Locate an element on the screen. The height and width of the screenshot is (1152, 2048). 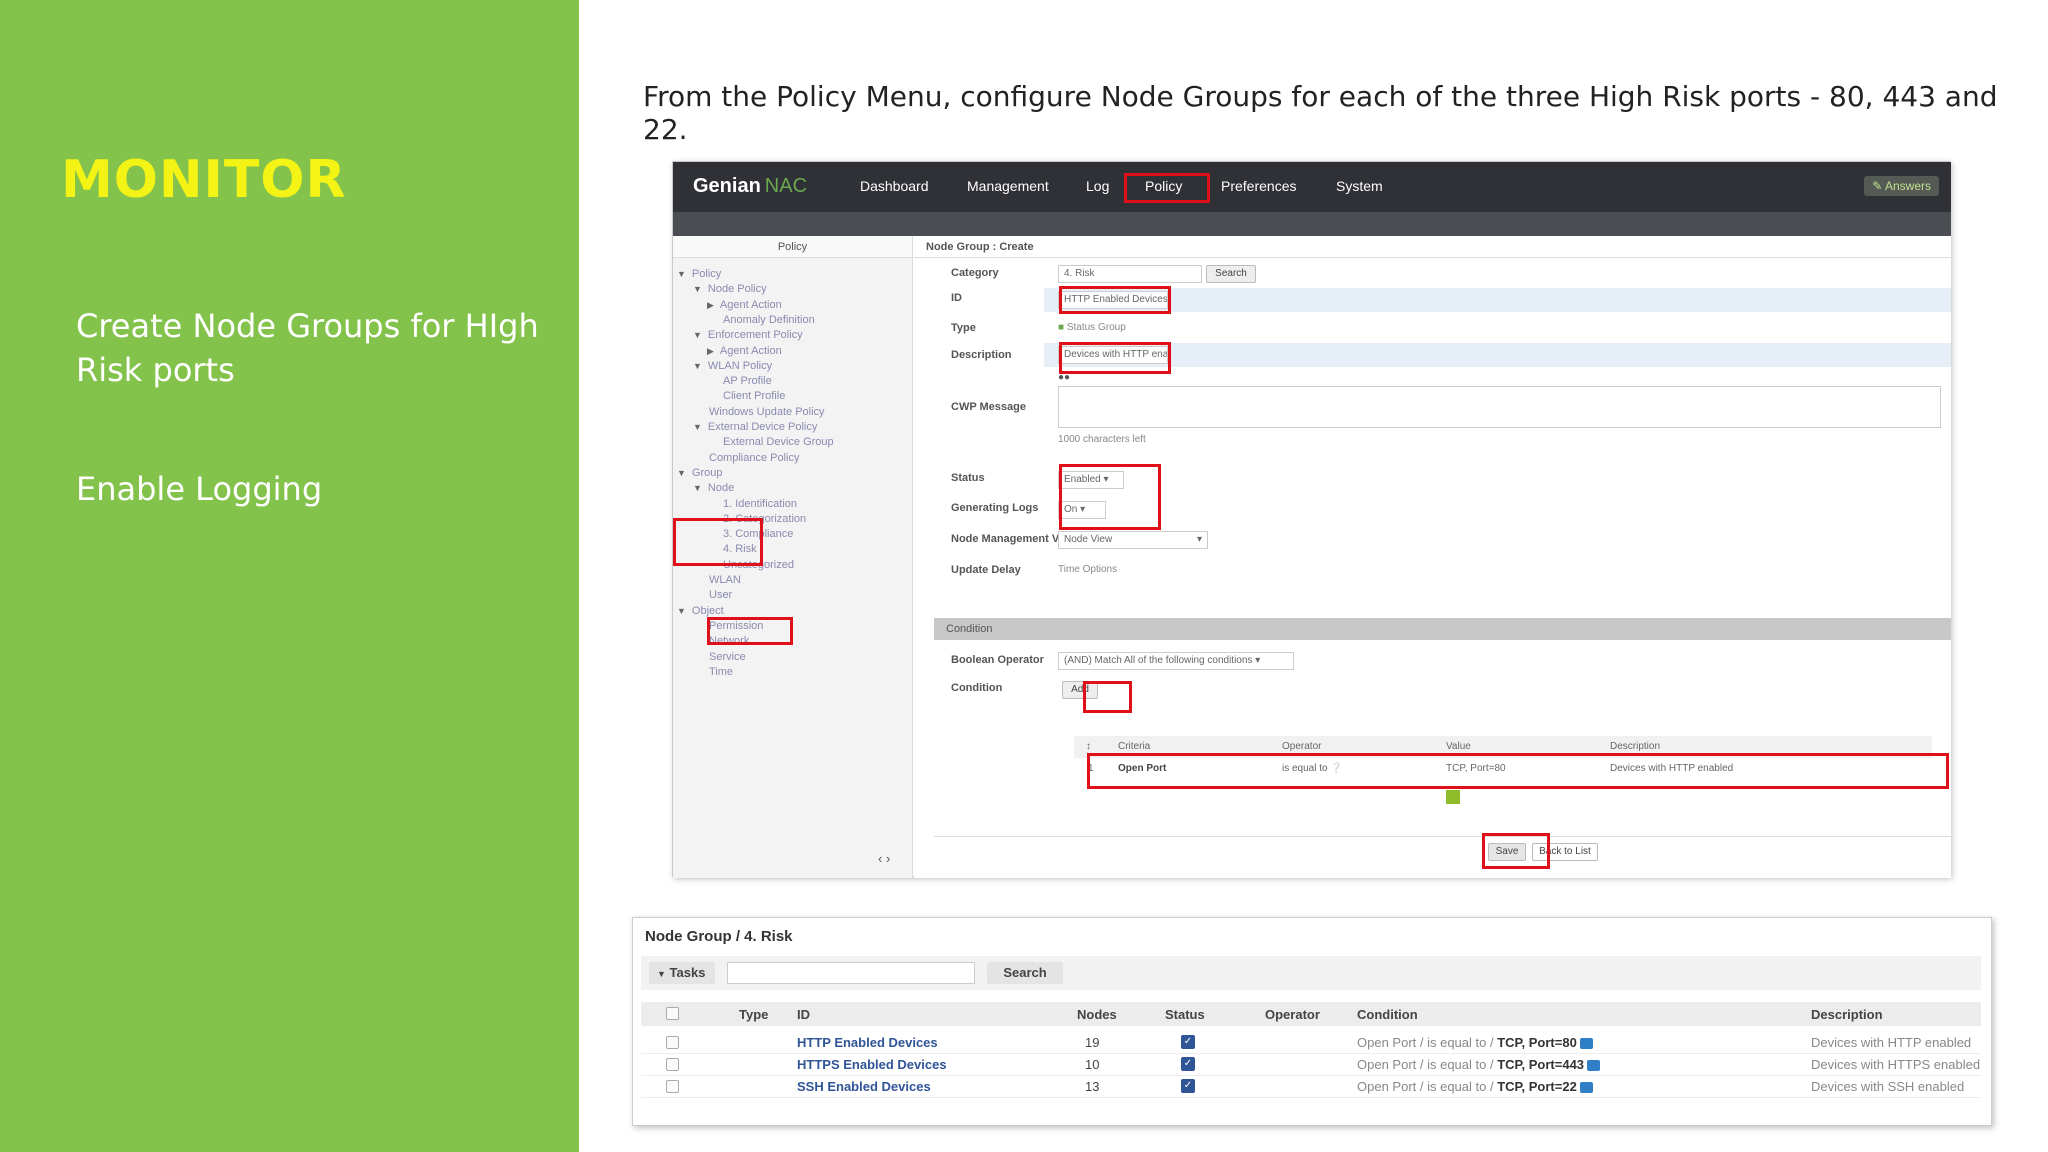
description-highlight is located at coordinates (1115, 358).